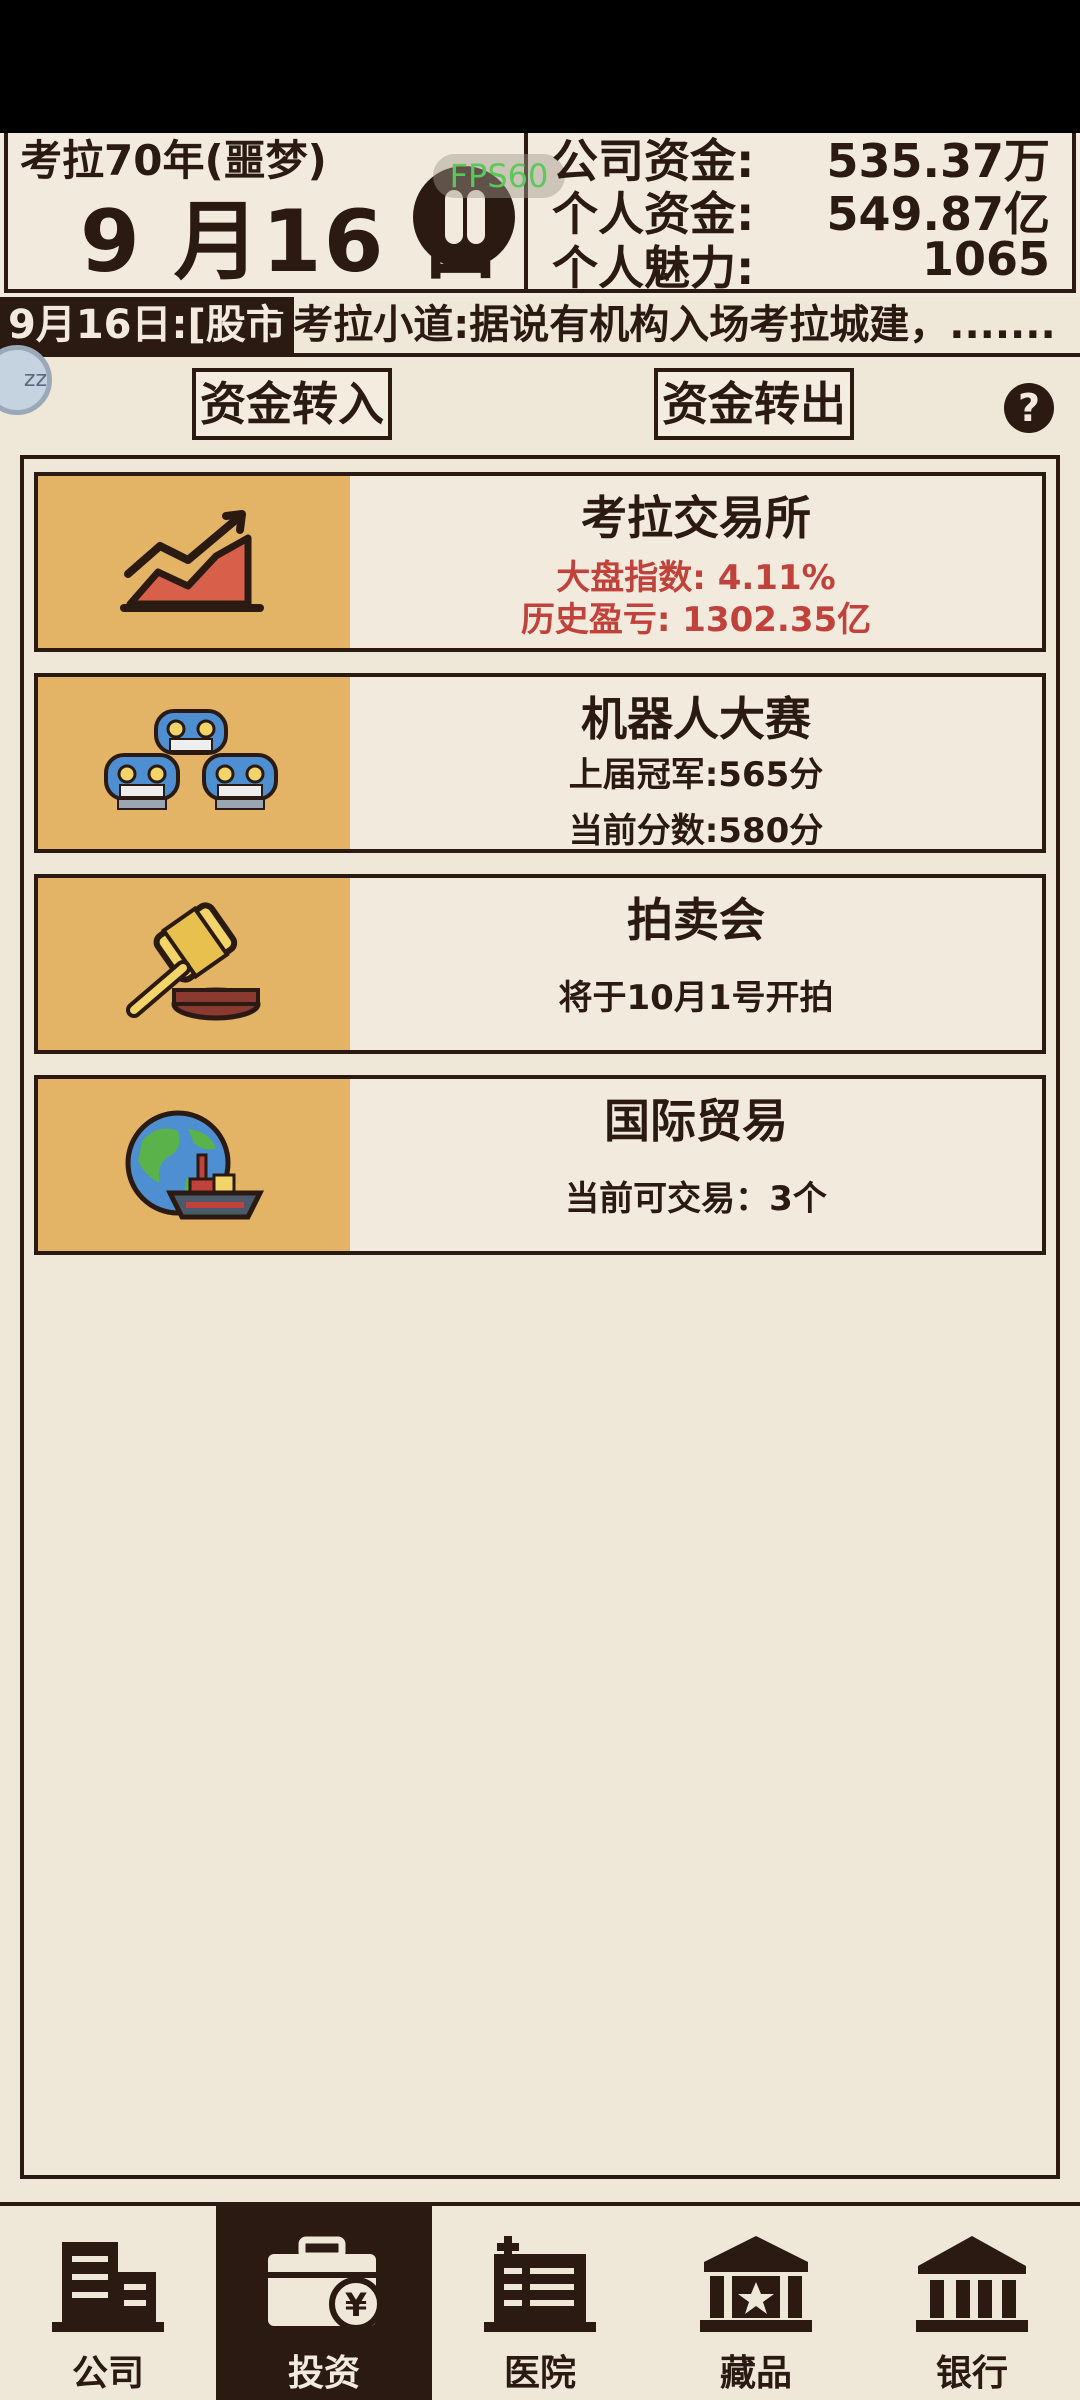  I want to click on nav-label: 藏品, so click(755, 2373).